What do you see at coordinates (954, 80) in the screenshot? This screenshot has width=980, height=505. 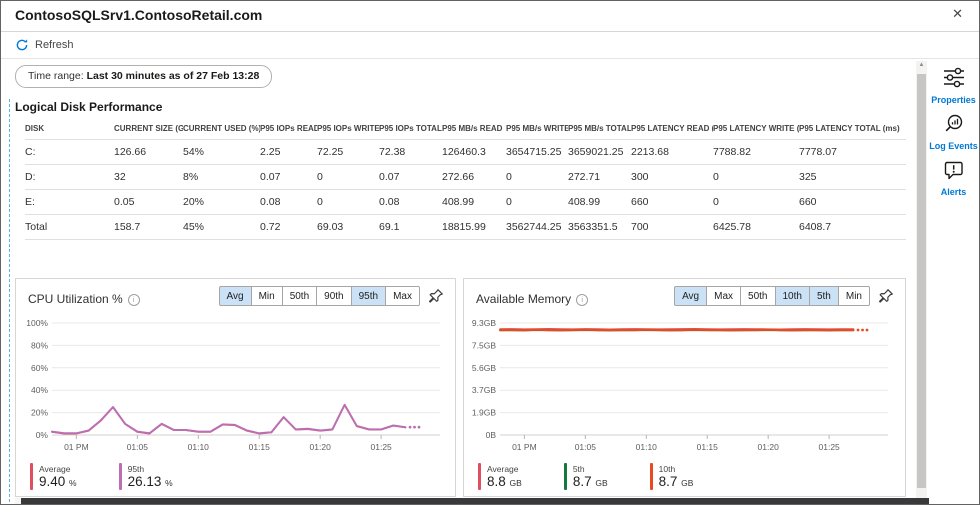 I see `properties-icon` at bounding box center [954, 80].